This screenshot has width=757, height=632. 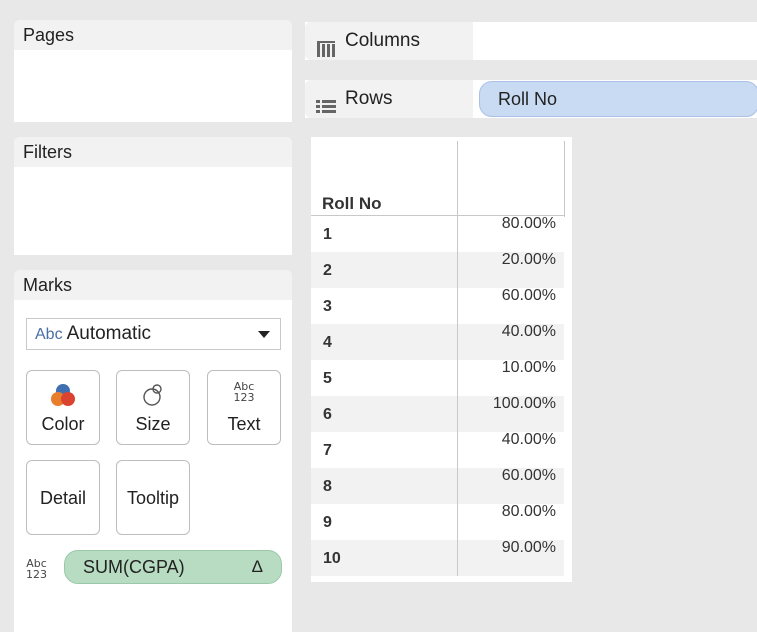 I want to click on detail-label: Detail, so click(x=63, y=498).